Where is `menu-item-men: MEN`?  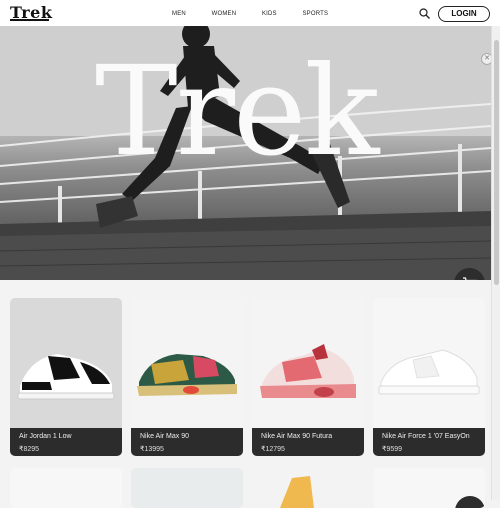
menu-item-men: MEN is located at coordinates (179, 14).